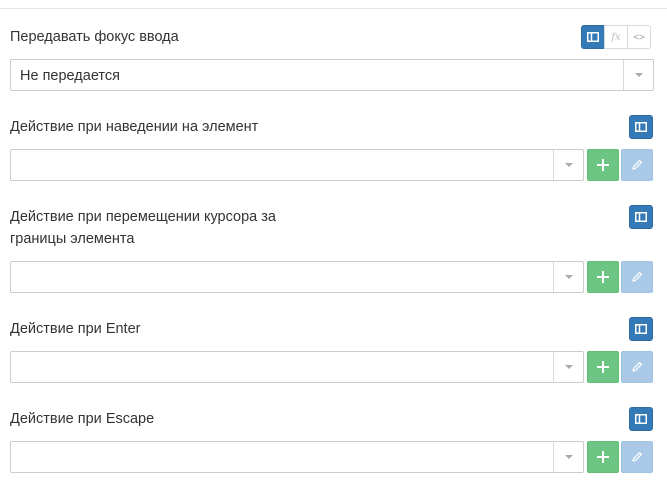 The width and height of the screenshot is (667, 481). I want to click on focus-transfer-mode-switch: fx <>, so click(616, 37).